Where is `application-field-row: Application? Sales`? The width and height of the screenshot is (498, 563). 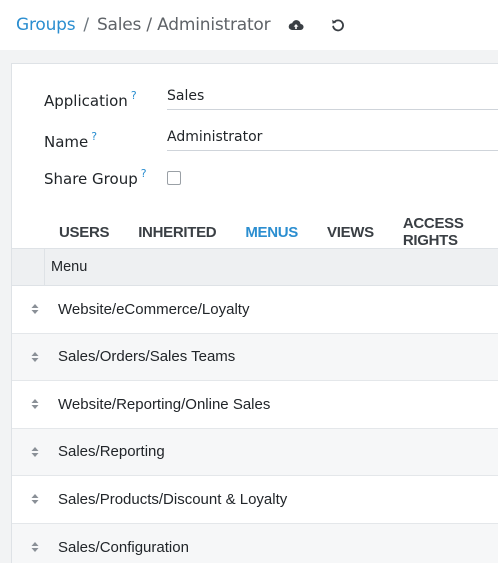 application-field-row: Application? Sales is located at coordinates (271, 99).